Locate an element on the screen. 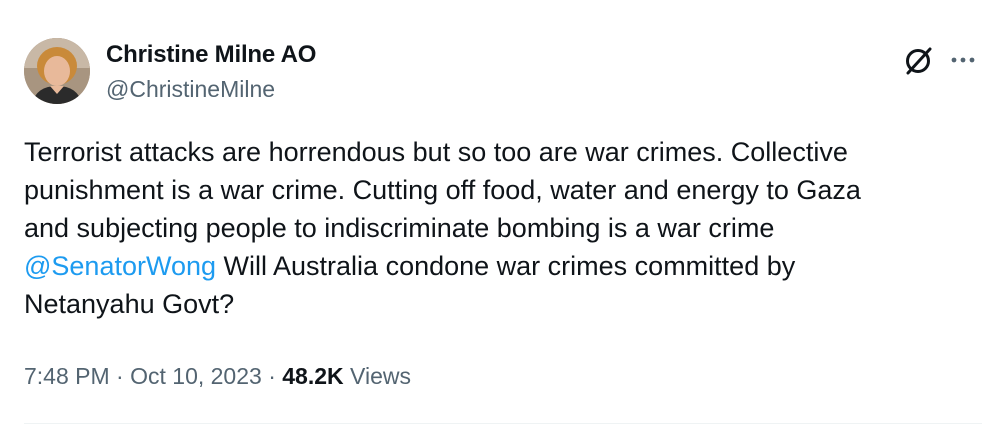 The height and width of the screenshot is (426, 982). divider is located at coordinates (503, 423).